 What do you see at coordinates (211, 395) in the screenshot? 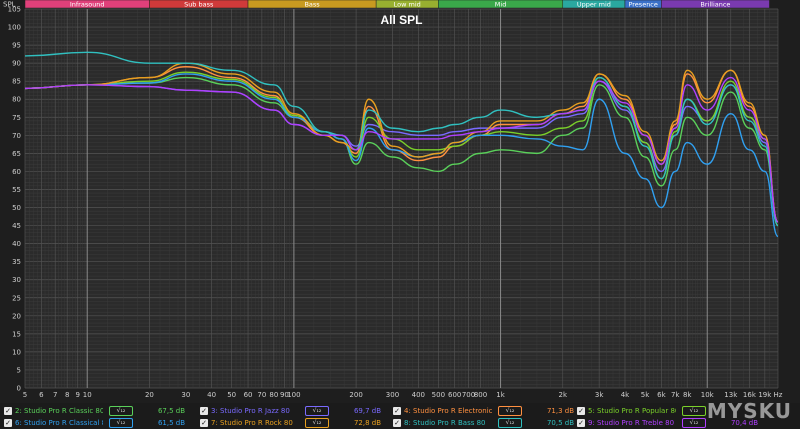
I see `x-tick-label: 40` at bounding box center [211, 395].